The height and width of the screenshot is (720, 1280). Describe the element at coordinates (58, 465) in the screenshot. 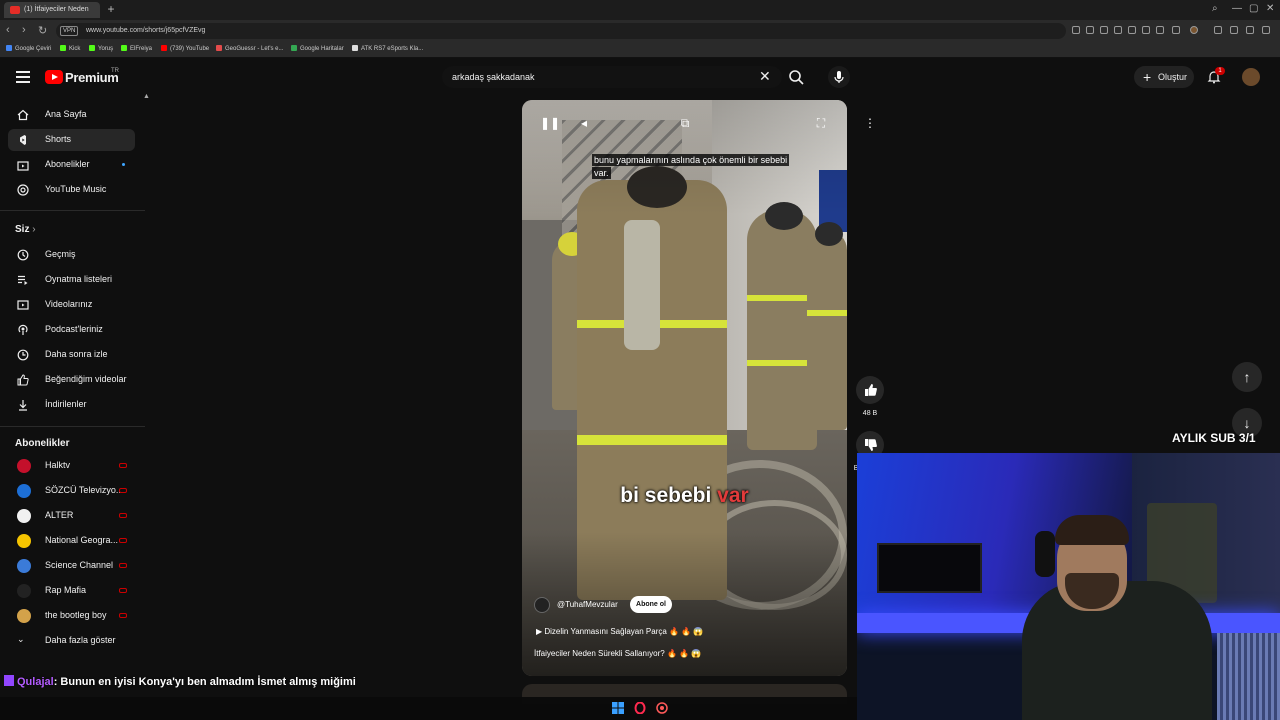

I see `sidebar-item-label: Halktv` at that location.